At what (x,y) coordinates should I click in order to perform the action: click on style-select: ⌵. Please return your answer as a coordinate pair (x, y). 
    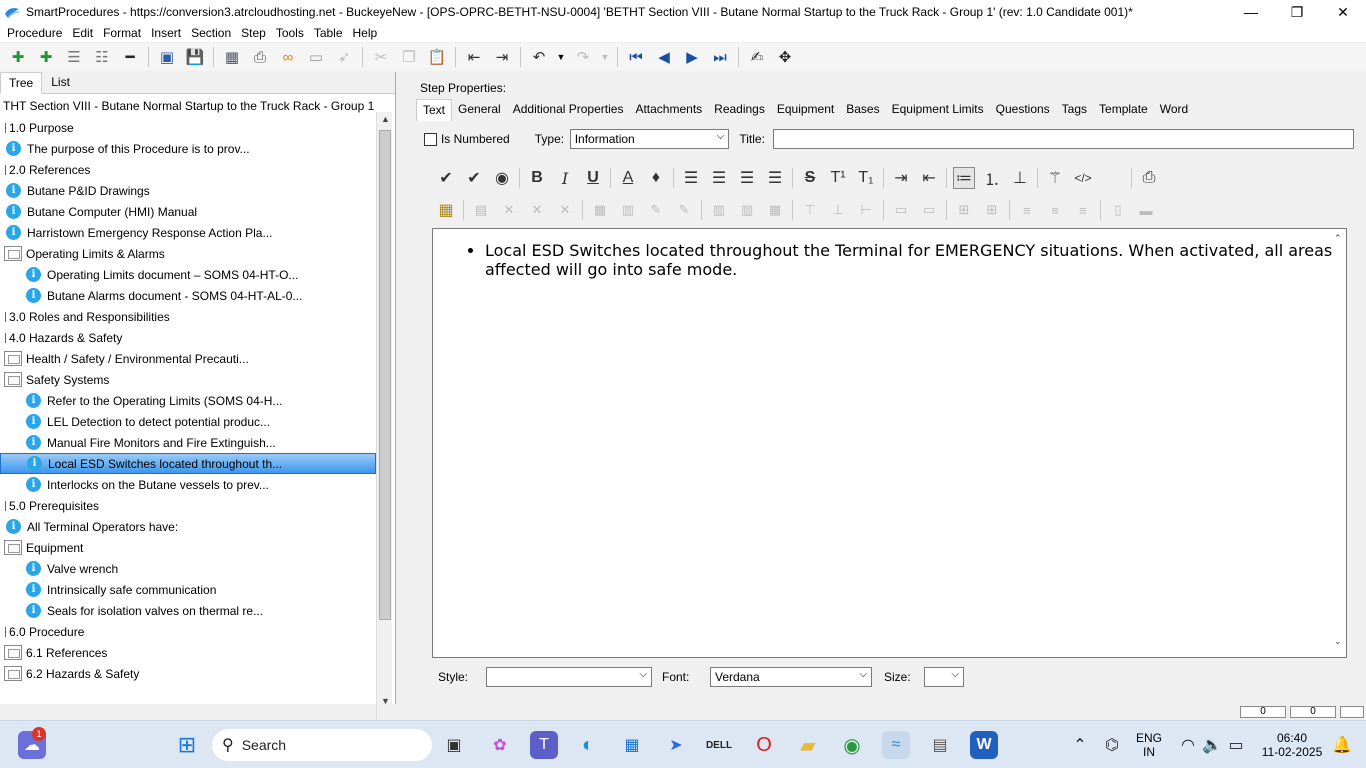
    Looking at the image, I should click on (569, 677).